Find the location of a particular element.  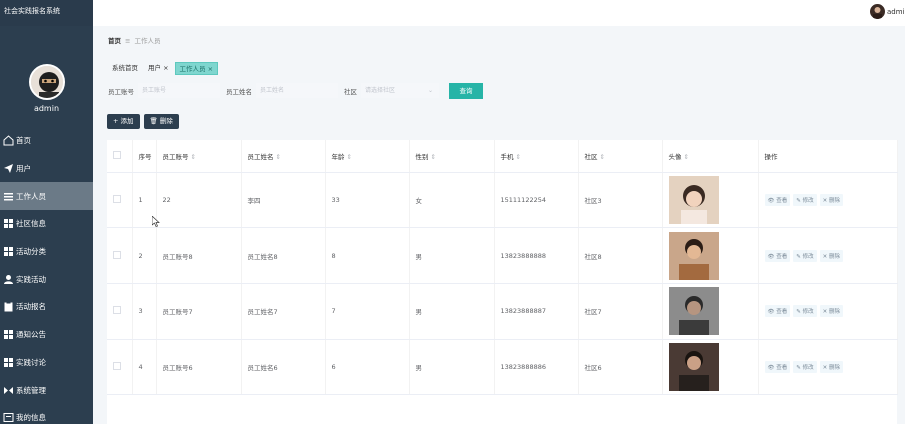

cell-actions: 👁 查看 ✎ 修改 ✕ 删除 is located at coordinates (828, 255).